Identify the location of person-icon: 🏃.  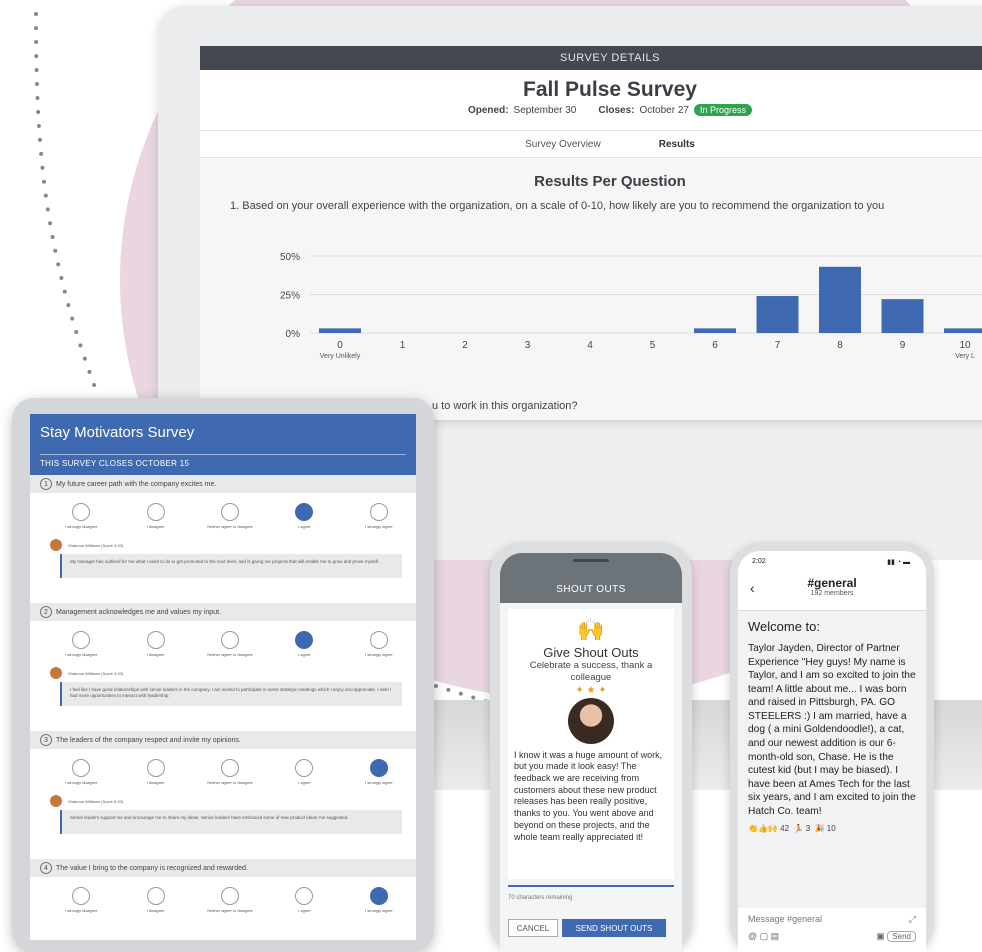
(798, 828).